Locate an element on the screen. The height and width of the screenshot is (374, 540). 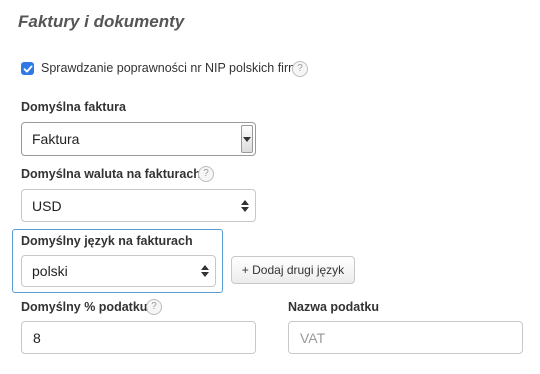
add-second-language-button: + Dodaj drugi język is located at coordinates (293, 270).